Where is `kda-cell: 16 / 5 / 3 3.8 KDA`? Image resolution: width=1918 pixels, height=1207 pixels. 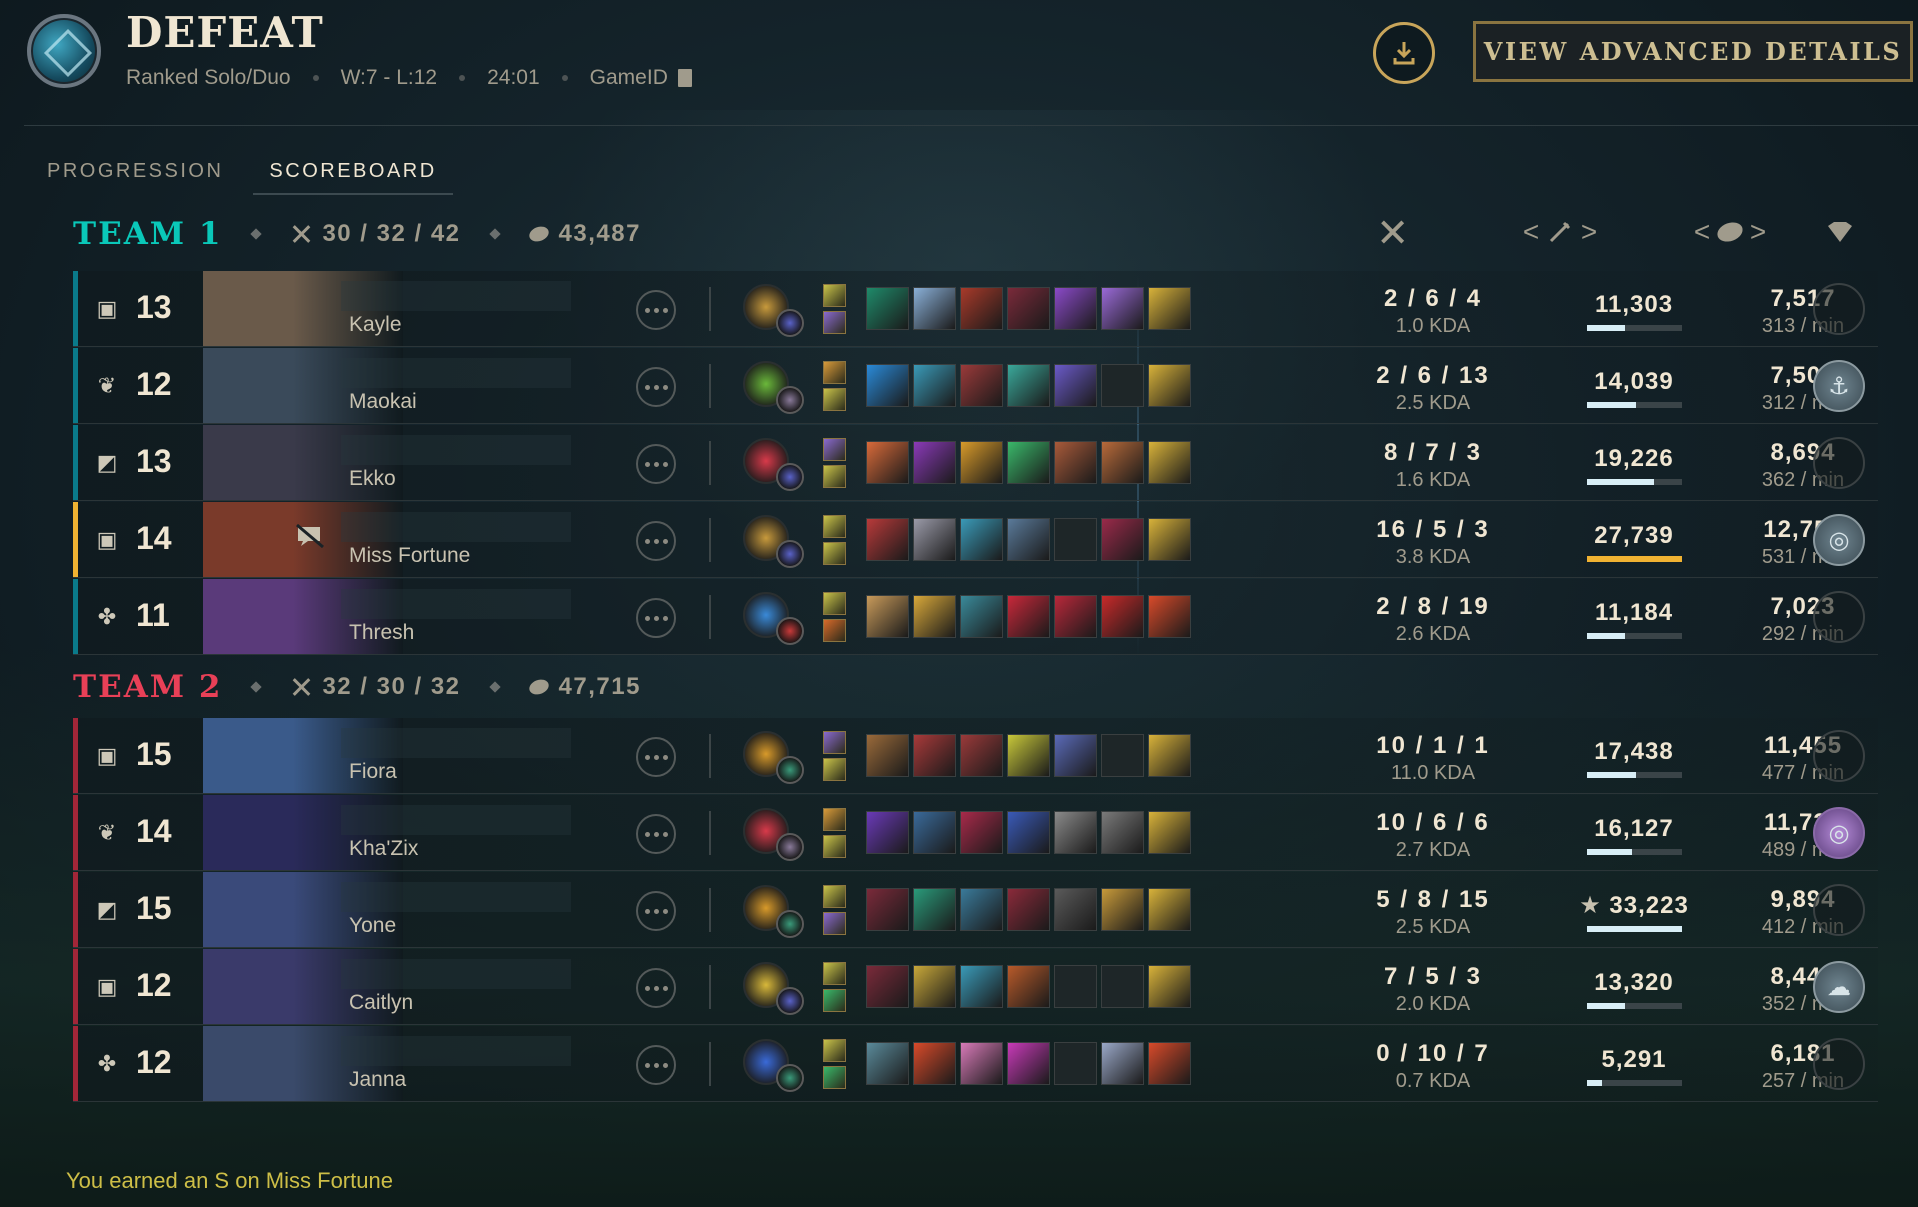 kda-cell: 16 / 5 / 3 3.8 KDA is located at coordinates (1433, 539).